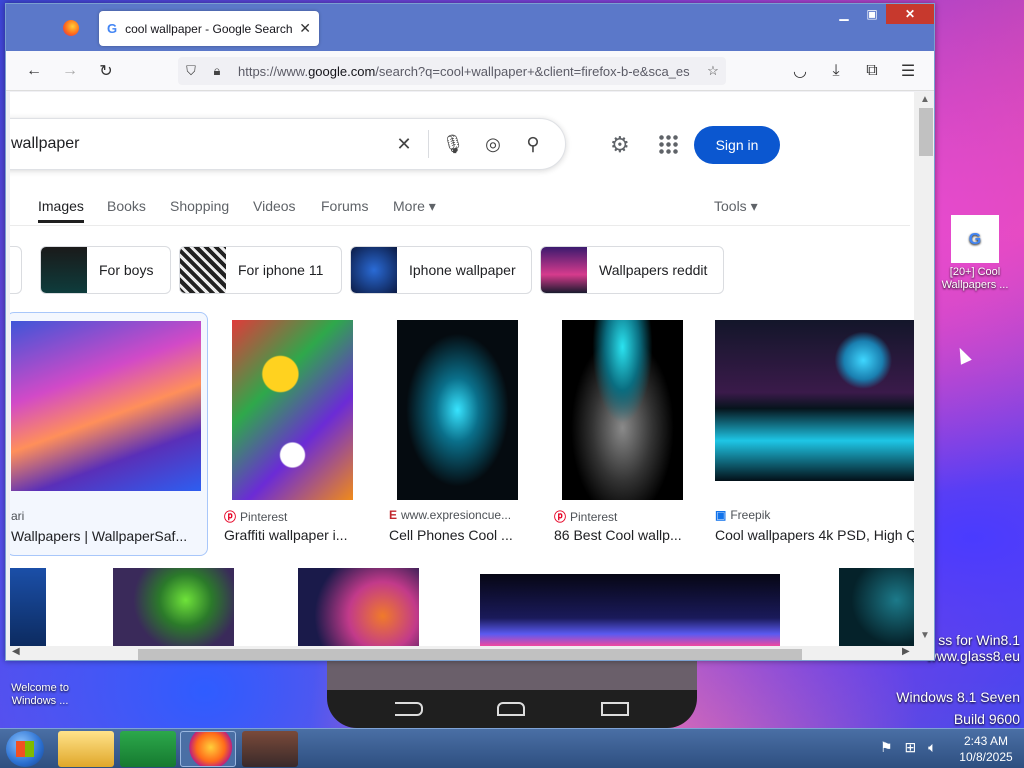  Describe the element at coordinates (906, 651) in the screenshot. I see `scroll-right-icon: ▶` at that location.